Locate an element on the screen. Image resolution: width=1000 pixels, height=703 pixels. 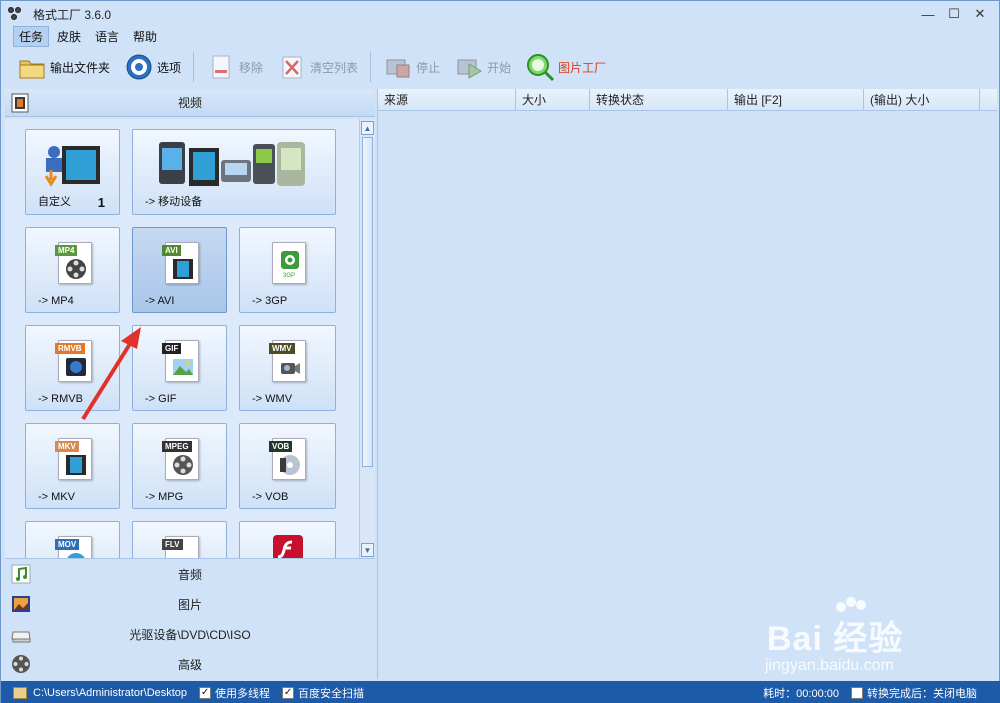
baidu-scan-checkbox: ✓ is located at coordinates (288, 692).